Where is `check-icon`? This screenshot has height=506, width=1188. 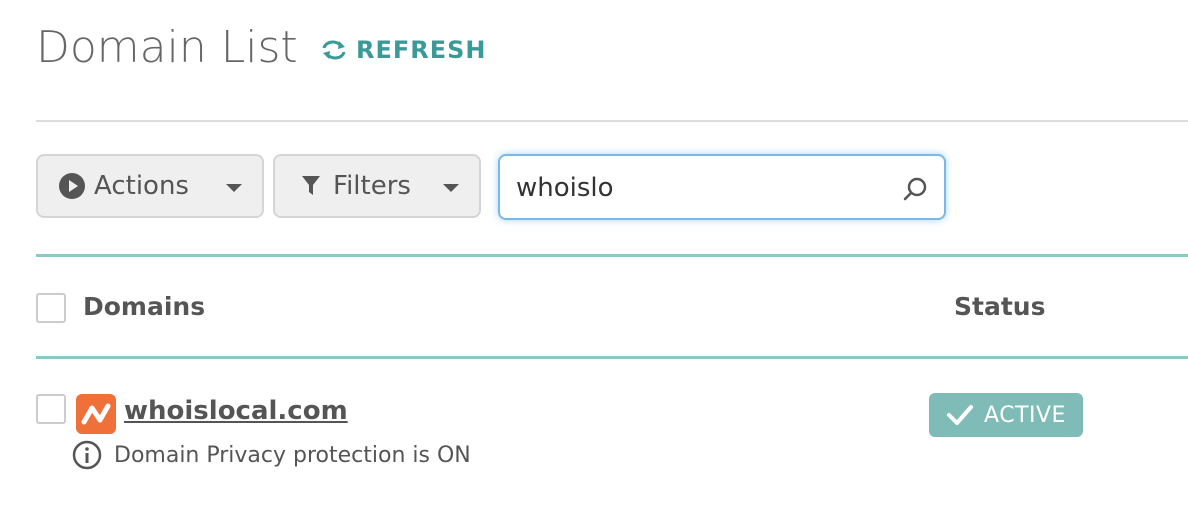 check-icon is located at coordinates (960, 415).